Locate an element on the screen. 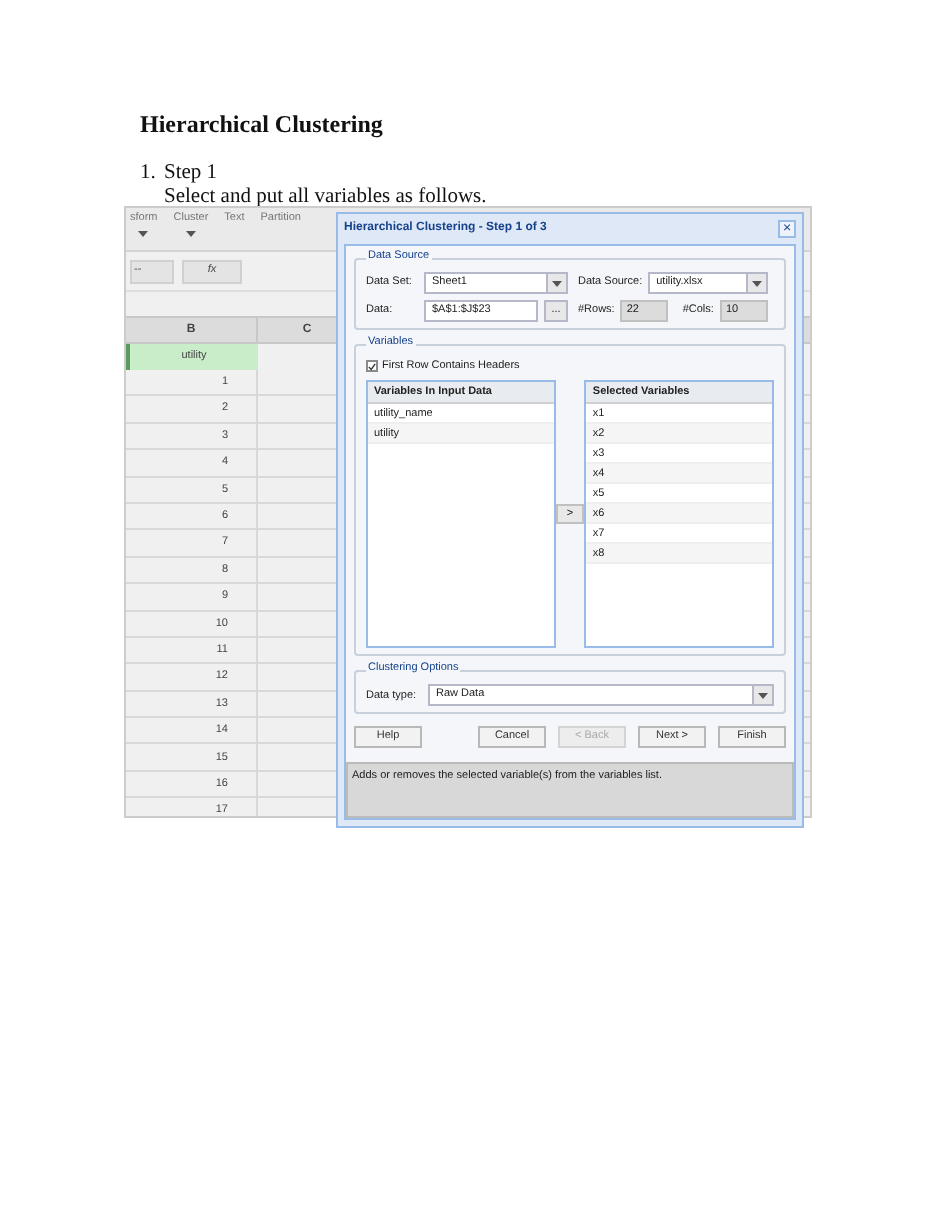  headers-checkbox is located at coordinates (372, 366).